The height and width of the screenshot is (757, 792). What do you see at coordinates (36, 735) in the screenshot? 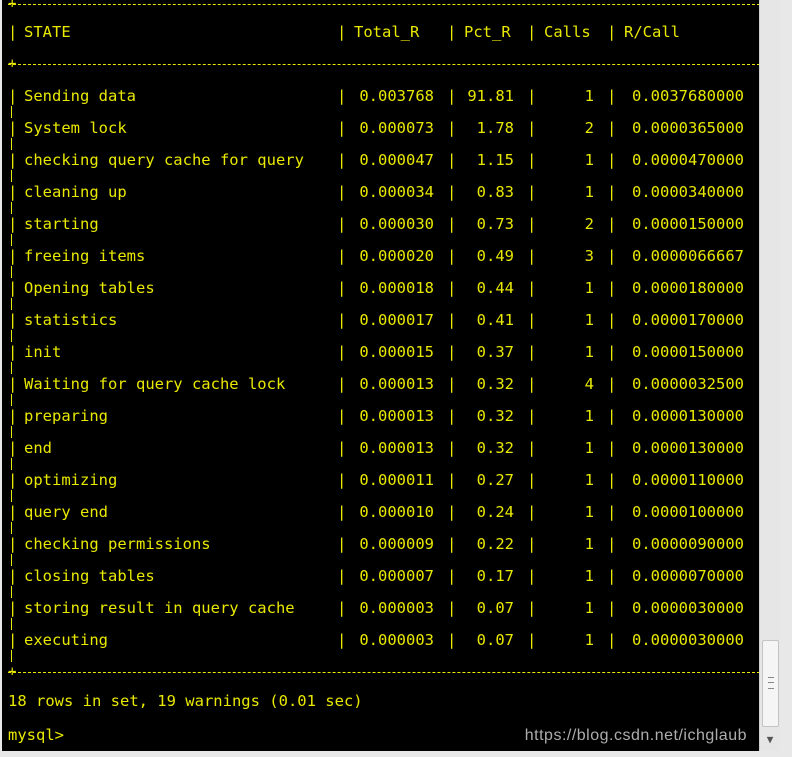
I see `command-prompt: mysql>` at bounding box center [36, 735].